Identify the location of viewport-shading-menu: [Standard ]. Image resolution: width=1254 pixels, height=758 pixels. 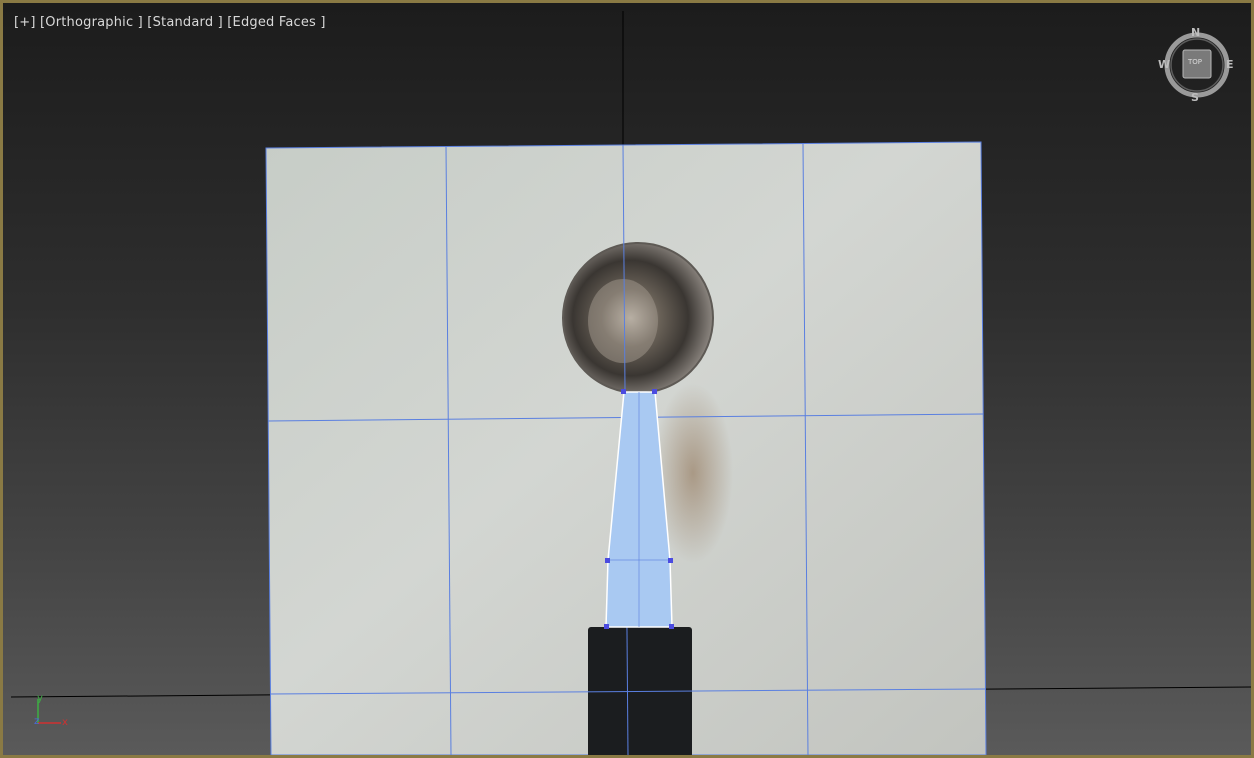
(185, 22).